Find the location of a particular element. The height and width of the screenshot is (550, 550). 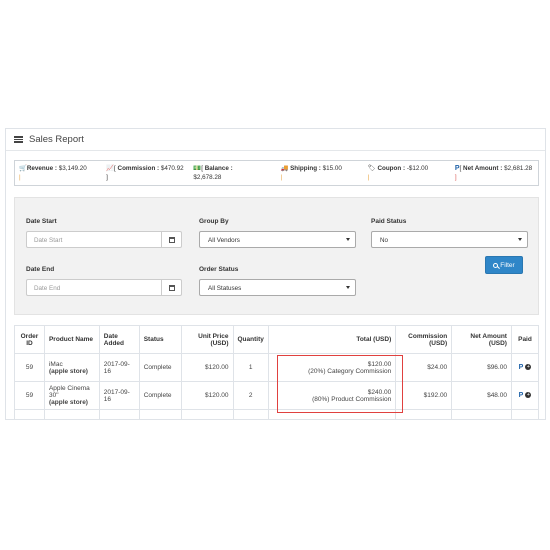

group-by-label: Group By is located at coordinates (214, 221).